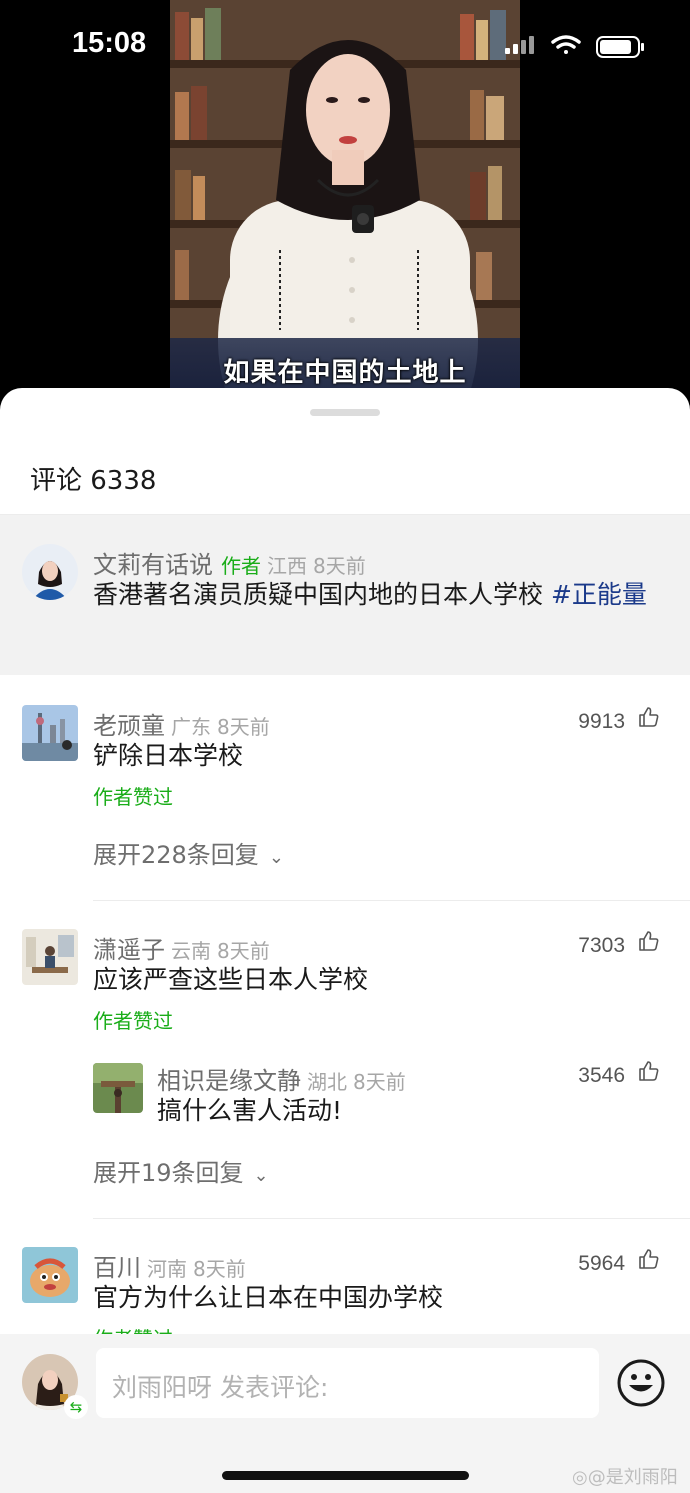  Describe the element at coordinates (601, 1263) in the screenshot. I see `like-count: 5964` at that location.